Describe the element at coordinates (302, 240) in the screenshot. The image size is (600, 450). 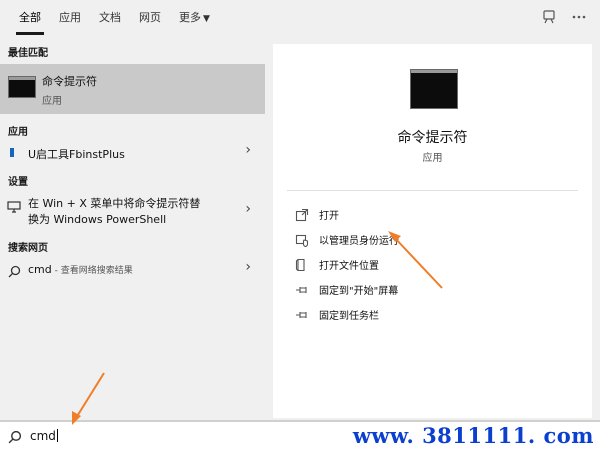
I see `admin-shield-icon` at that location.